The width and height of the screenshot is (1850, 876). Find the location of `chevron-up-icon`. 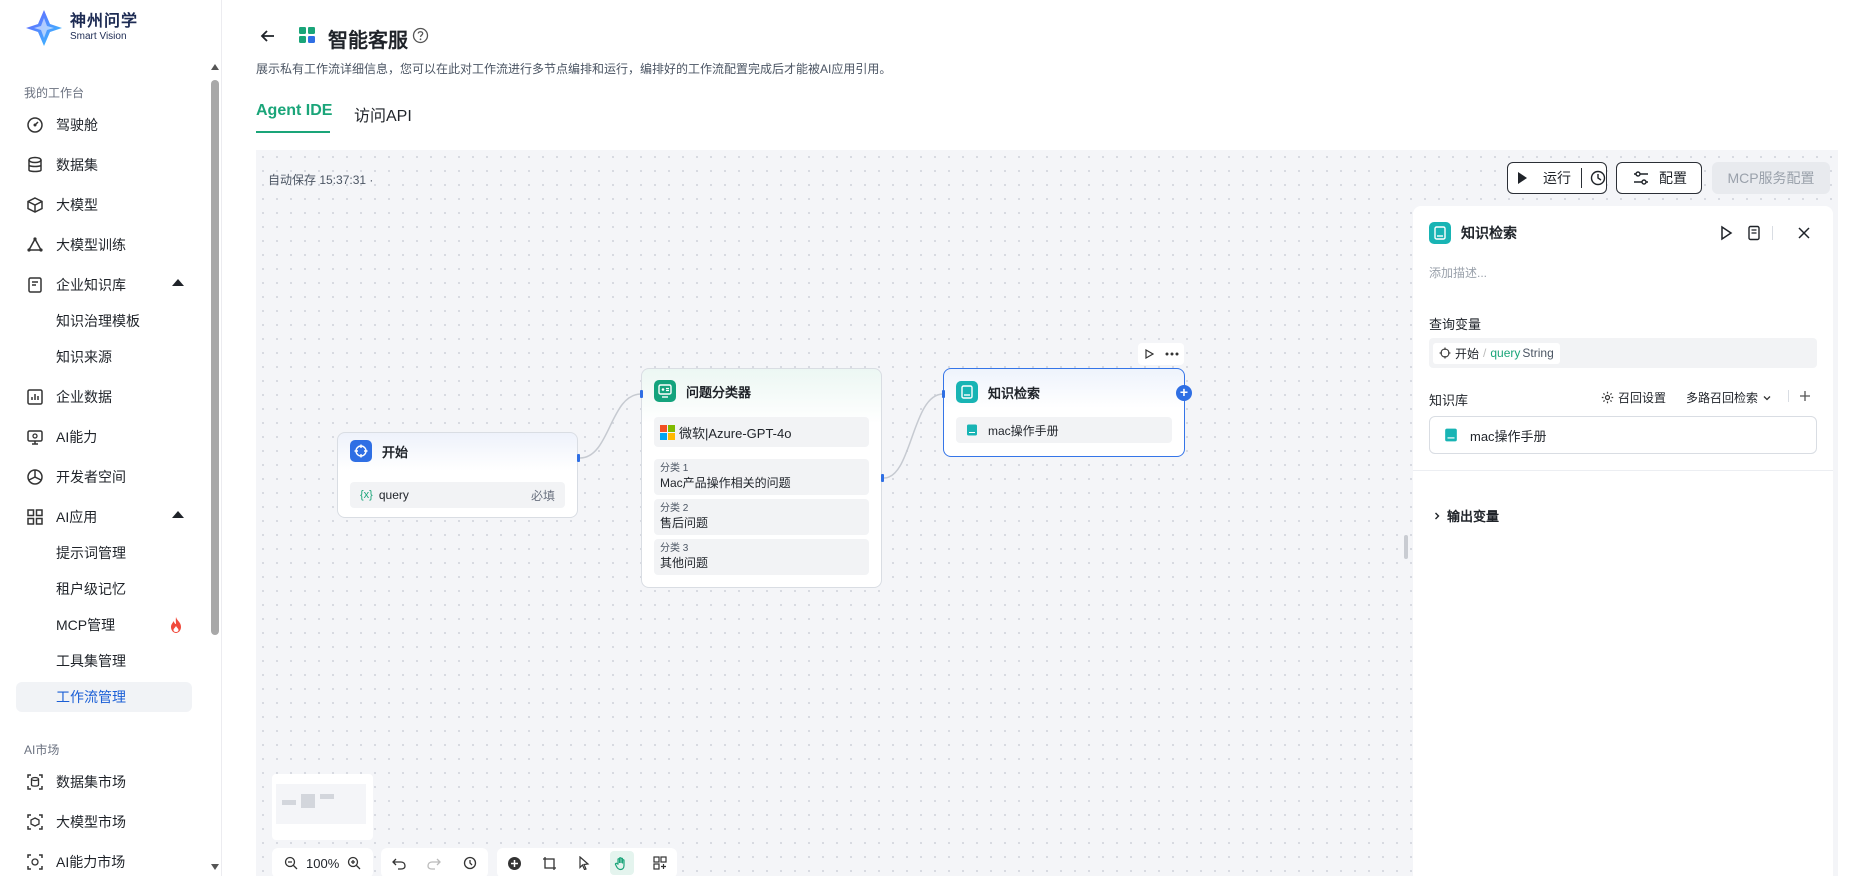

chevron-up-icon is located at coordinates (178, 282).